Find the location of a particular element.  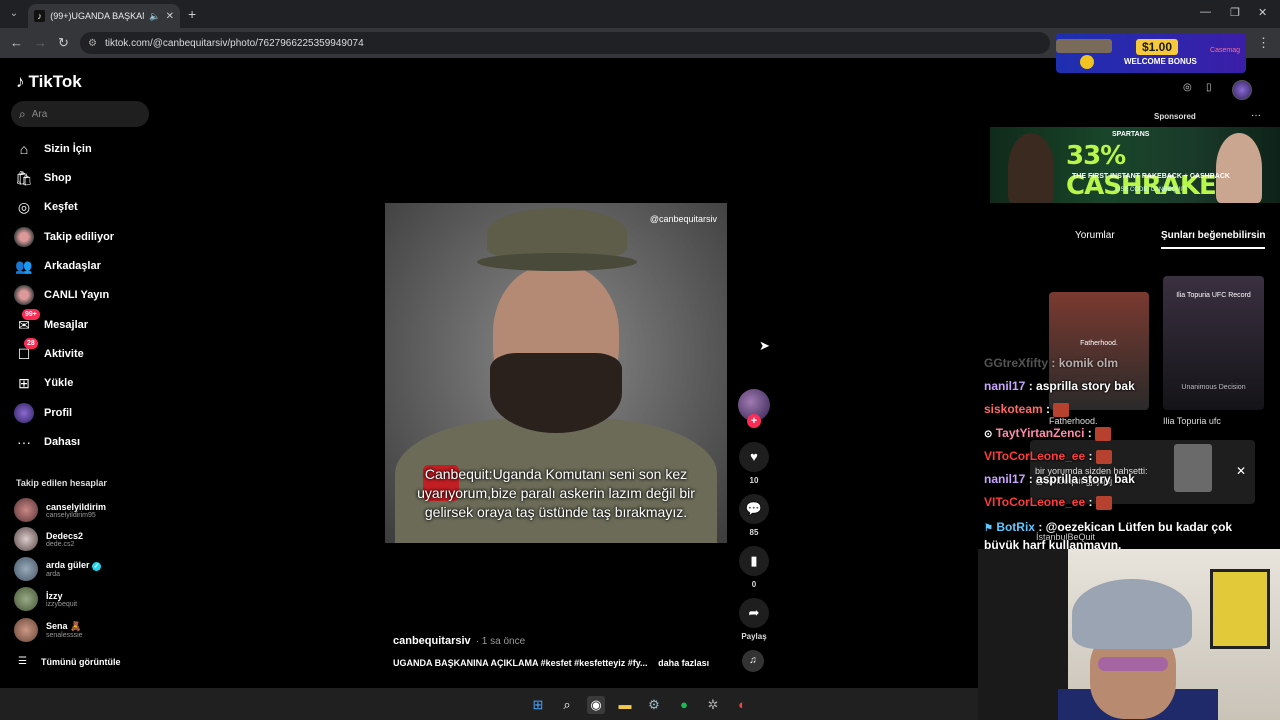

right-panel-tabs: Yorumlar Şunları beğenebilirsin is located at coordinates (1170, 240).